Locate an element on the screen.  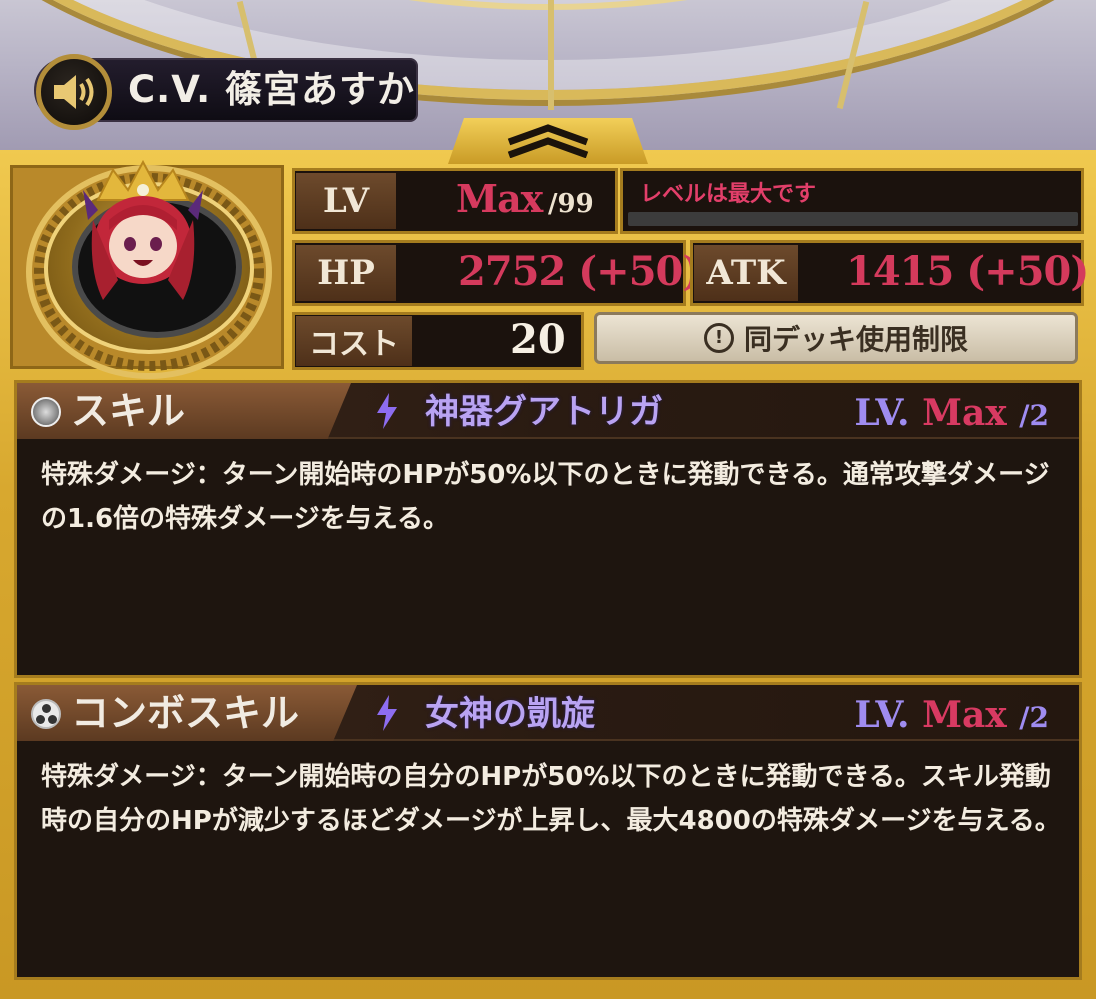
collapse-button is located at coordinates (548, 141).